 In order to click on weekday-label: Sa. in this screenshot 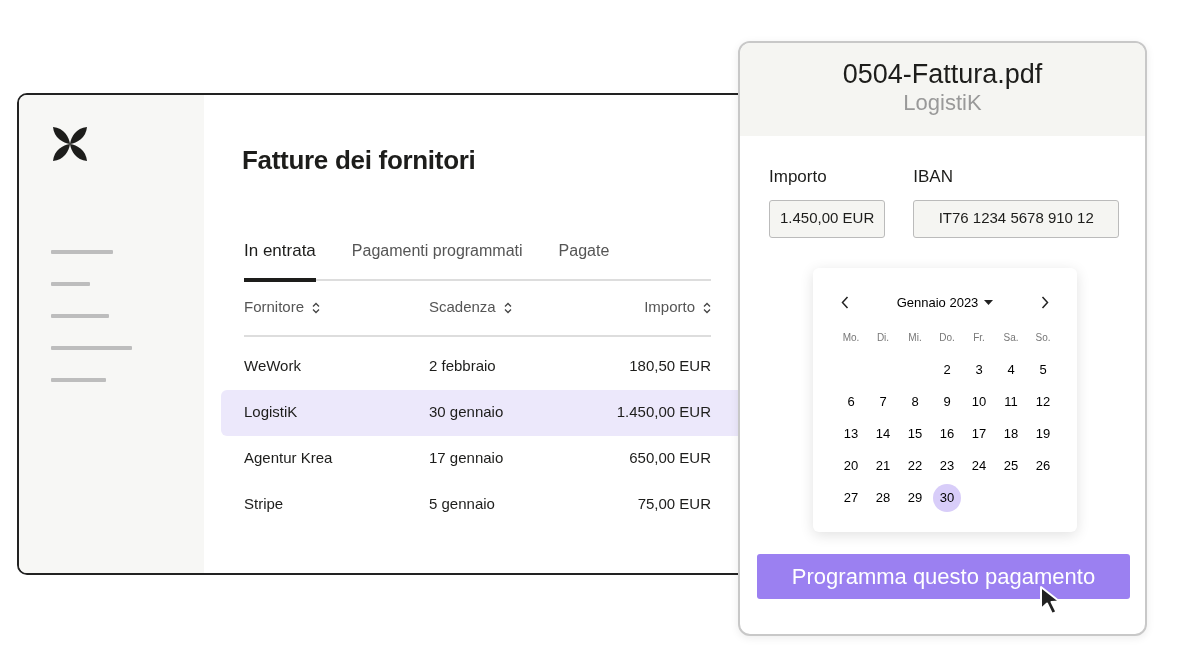, I will do `click(1011, 338)`.